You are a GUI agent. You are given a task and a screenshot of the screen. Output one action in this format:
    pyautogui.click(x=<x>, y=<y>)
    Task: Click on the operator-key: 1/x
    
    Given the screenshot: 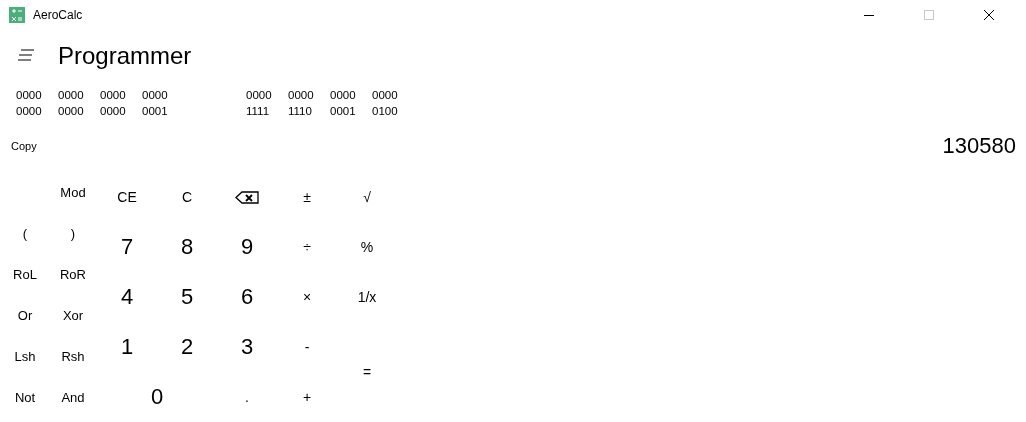 What is the action you would take?
    pyautogui.click(x=367, y=297)
    